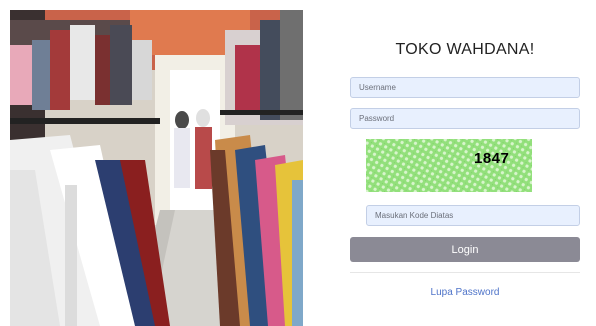 The height and width of the screenshot is (326, 596). What do you see at coordinates (465, 118) in the screenshot?
I see `password-input` at bounding box center [465, 118].